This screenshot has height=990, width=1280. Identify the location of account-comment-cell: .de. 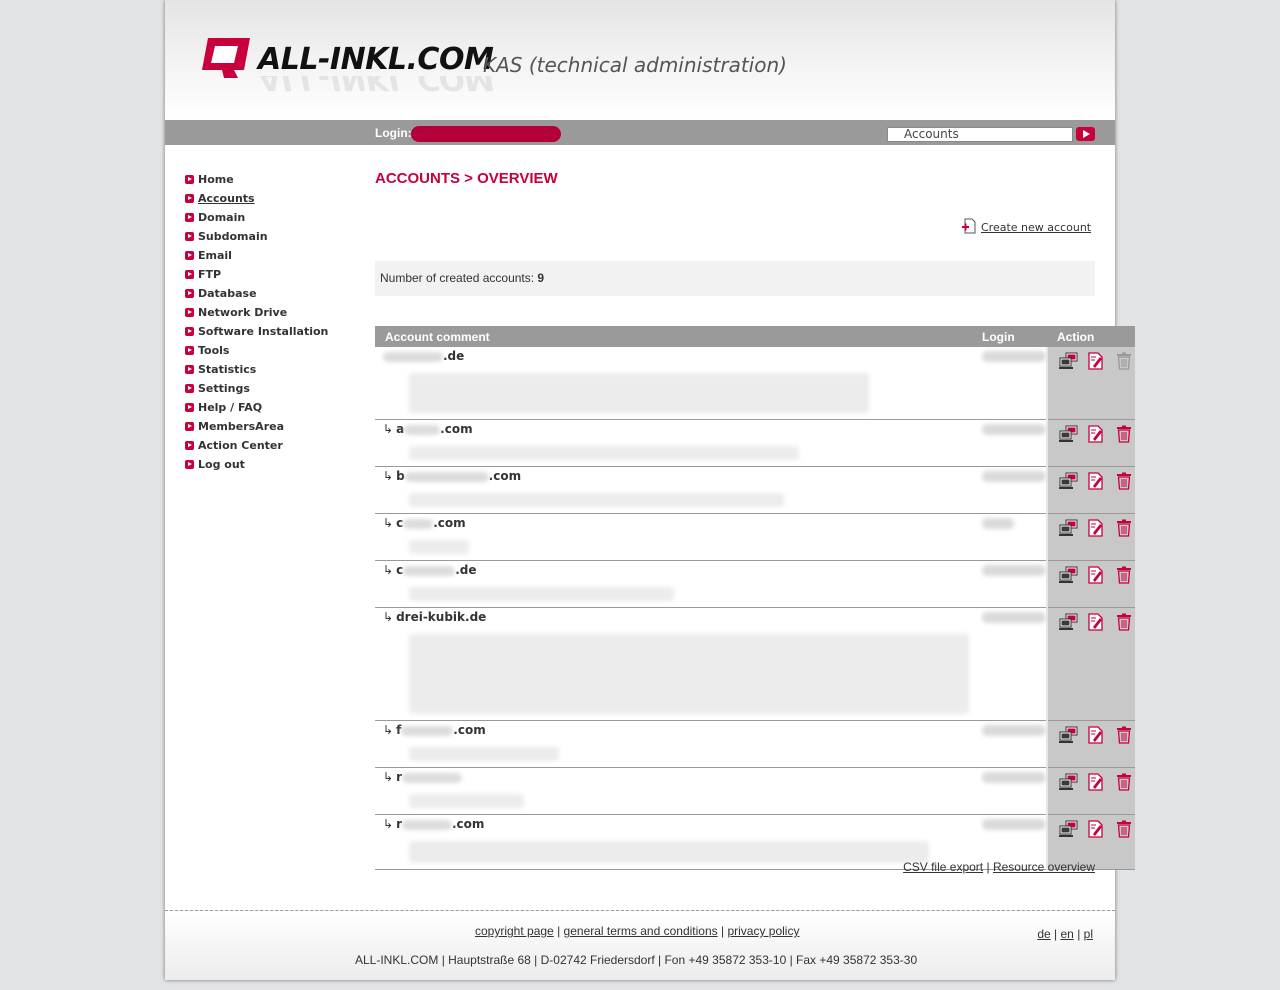
(677, 383).